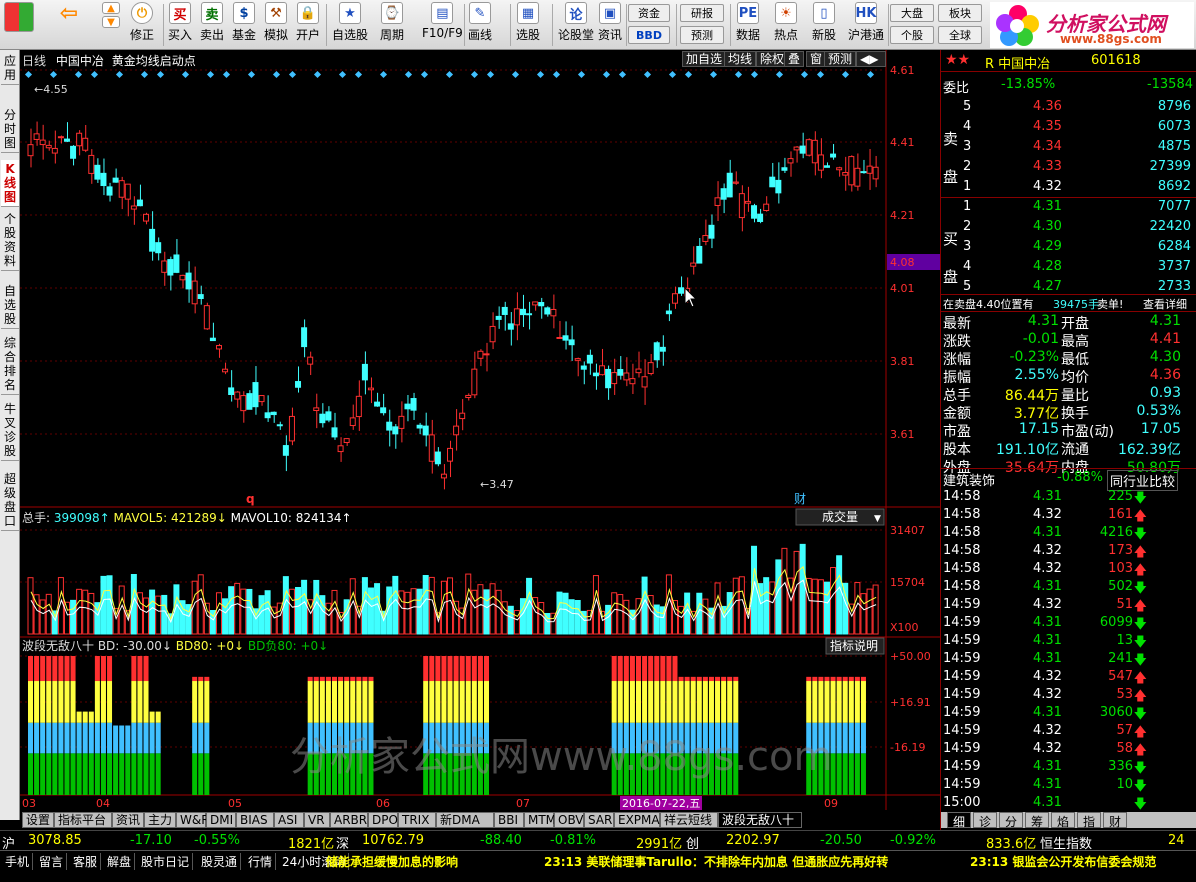 The height and width of the screenshot is (882, 1196). Describe the element at coordinates (704, 59) in the screenshot. I see `chart-btn-0: 加自选` at that location.